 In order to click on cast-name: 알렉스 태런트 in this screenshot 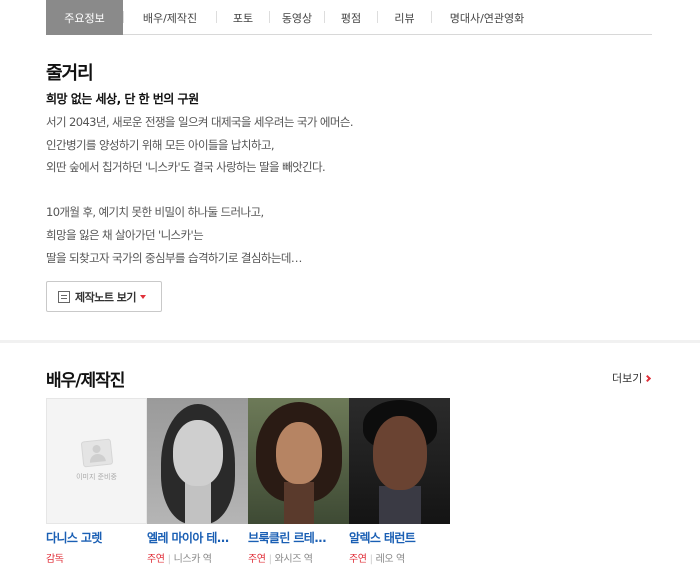, I will do `click(399, 537)`.